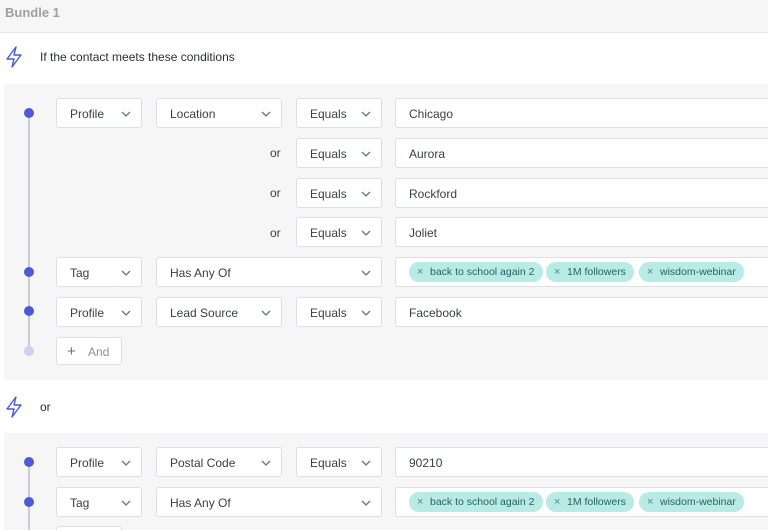 This screenshot has height=530, width=768. I want to click on group-2-connector-line, so click(29, 496).